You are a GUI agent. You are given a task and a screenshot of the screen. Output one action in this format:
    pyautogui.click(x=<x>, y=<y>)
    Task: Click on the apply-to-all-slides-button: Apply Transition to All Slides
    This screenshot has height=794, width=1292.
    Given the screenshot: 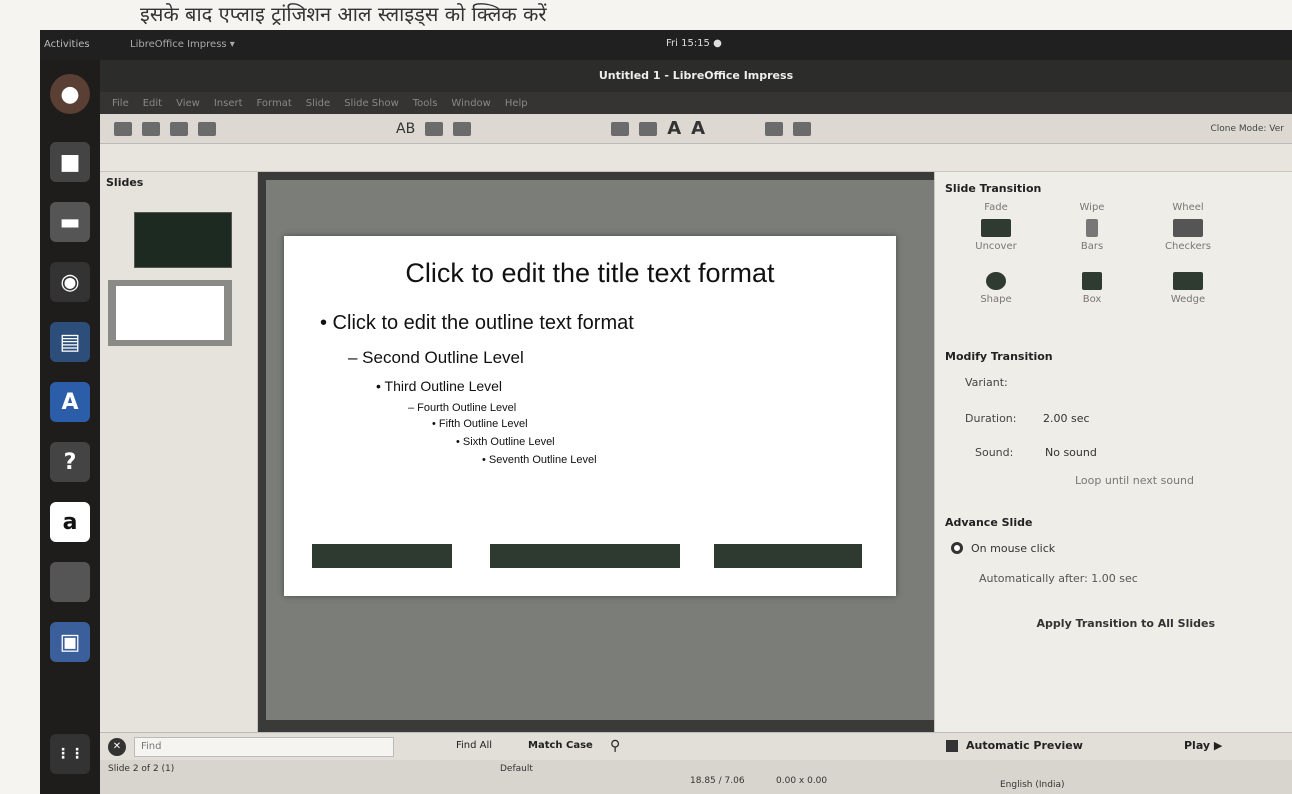 What is the action you would take?
    pyautogui.click(x=1095, y=624)
    